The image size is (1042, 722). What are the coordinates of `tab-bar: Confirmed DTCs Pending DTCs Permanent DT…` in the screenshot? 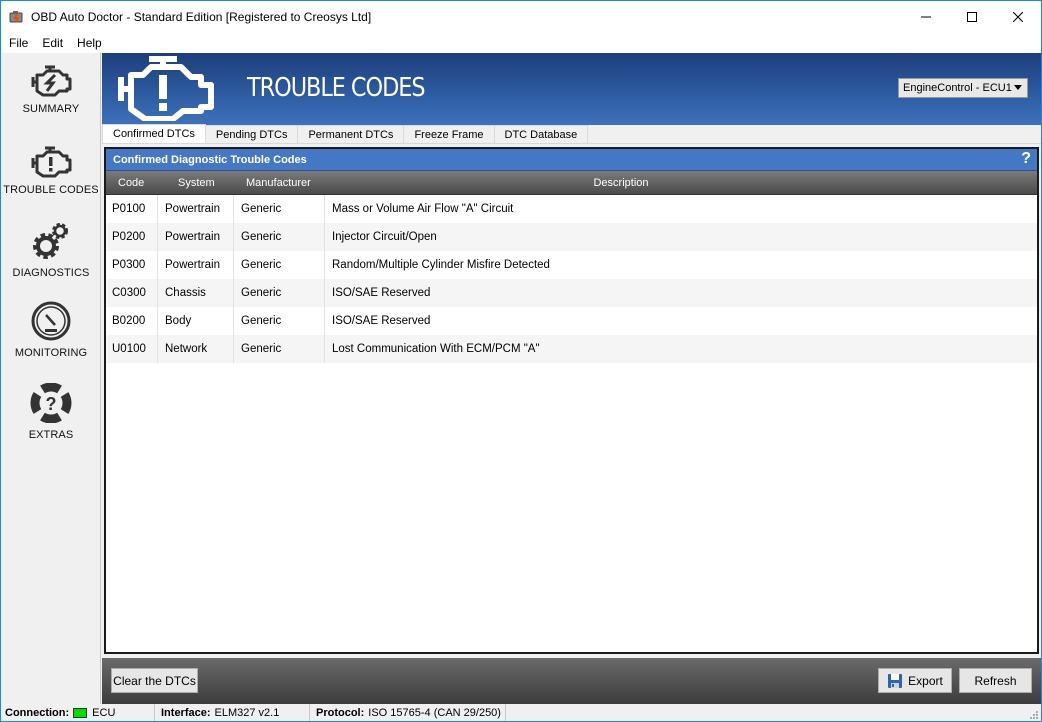 It's located at (571, 134).